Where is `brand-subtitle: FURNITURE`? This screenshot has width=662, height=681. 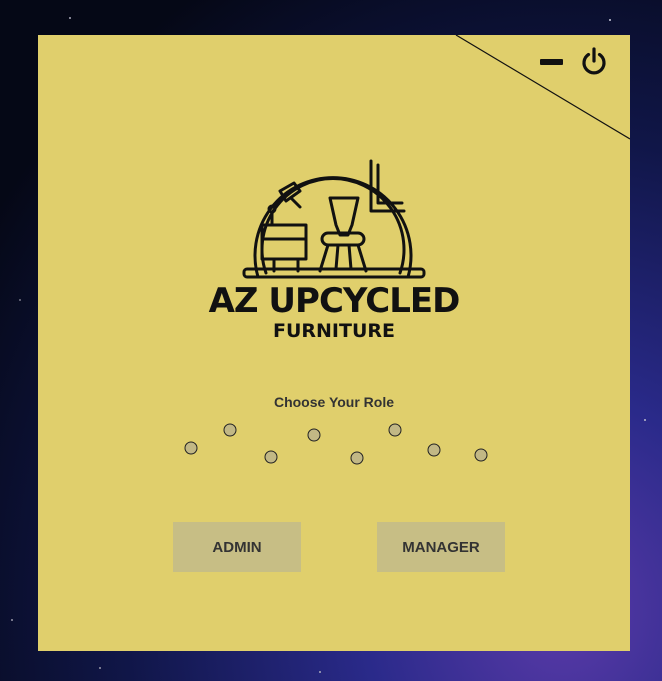 brand-subtitle: FURNITURE is located at coordinates (333, 331).